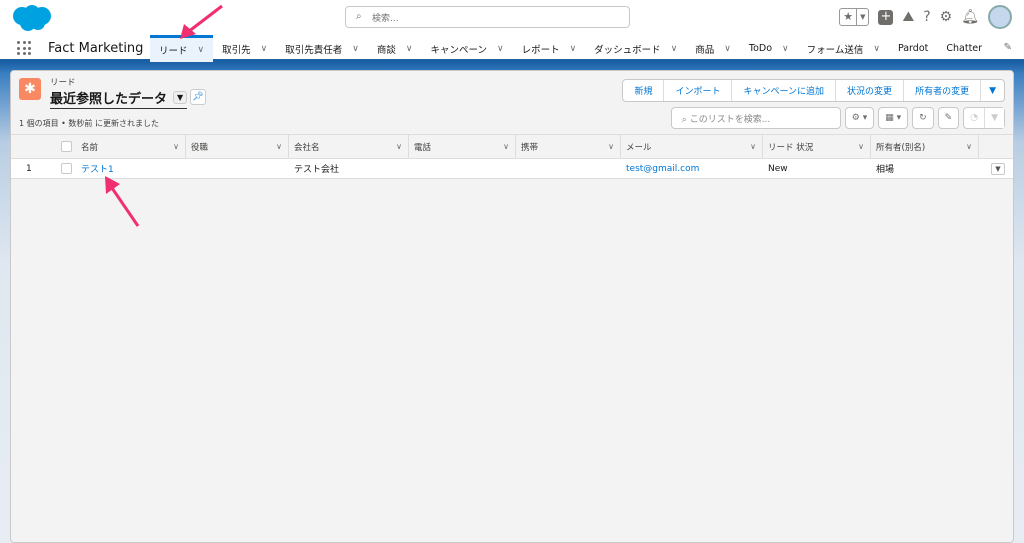  I want to click on tab-2: 取引先責任者 ∨, so click(322, 48).